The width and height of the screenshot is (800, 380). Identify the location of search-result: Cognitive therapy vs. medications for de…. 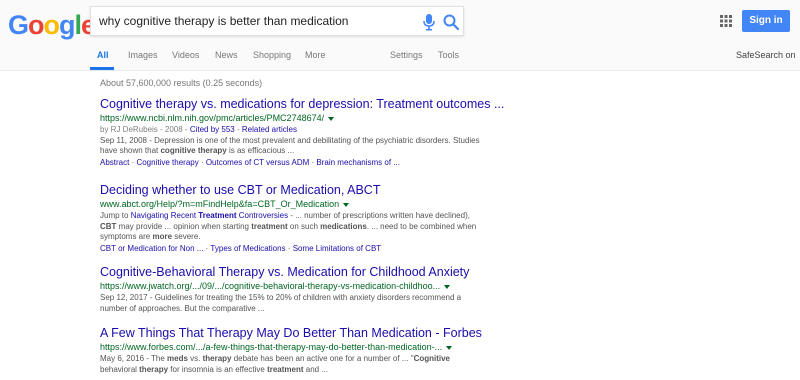
(302, 132).